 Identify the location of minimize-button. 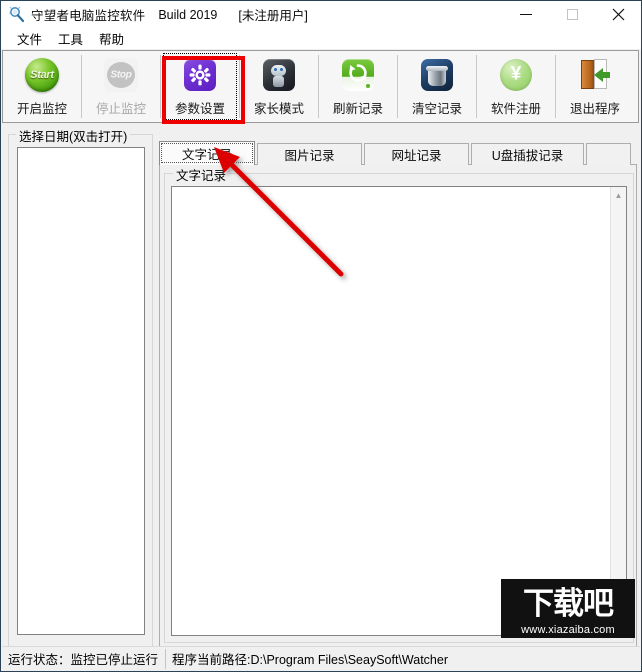
(526, 14).